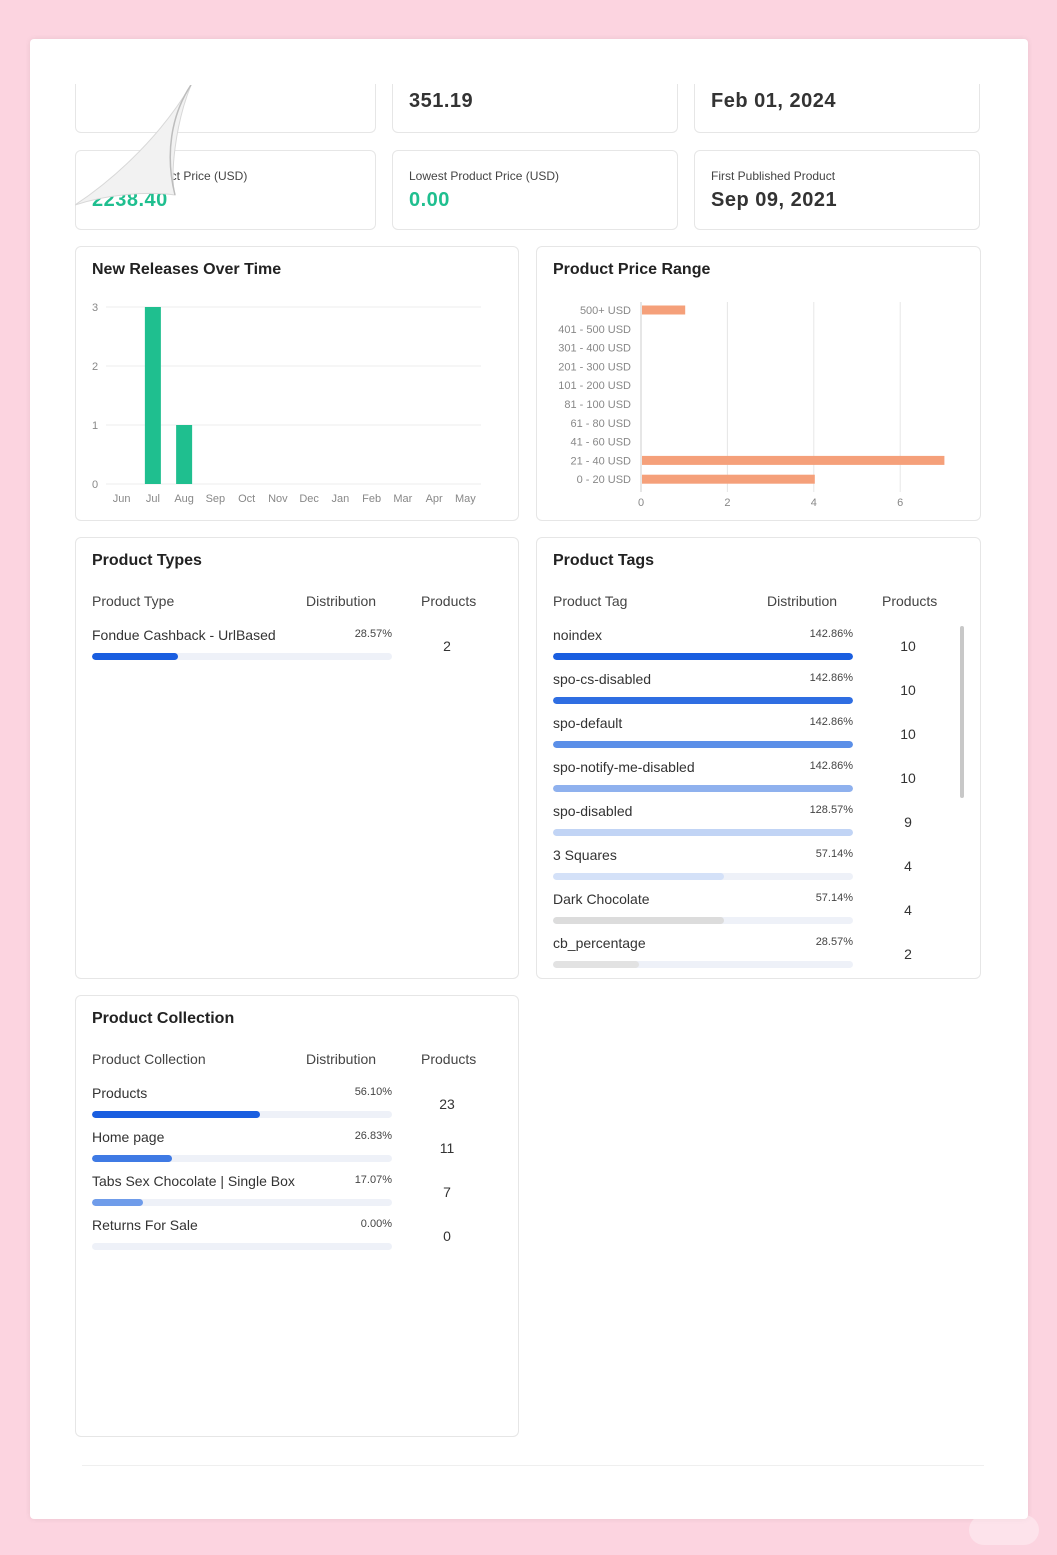 The width and height of the screenshot is (1057, 1555). What do you see at coordinates (601, 899) in the screenshot?
I see `item-name: Dark Chocolate` at bounding box center [601, 899].